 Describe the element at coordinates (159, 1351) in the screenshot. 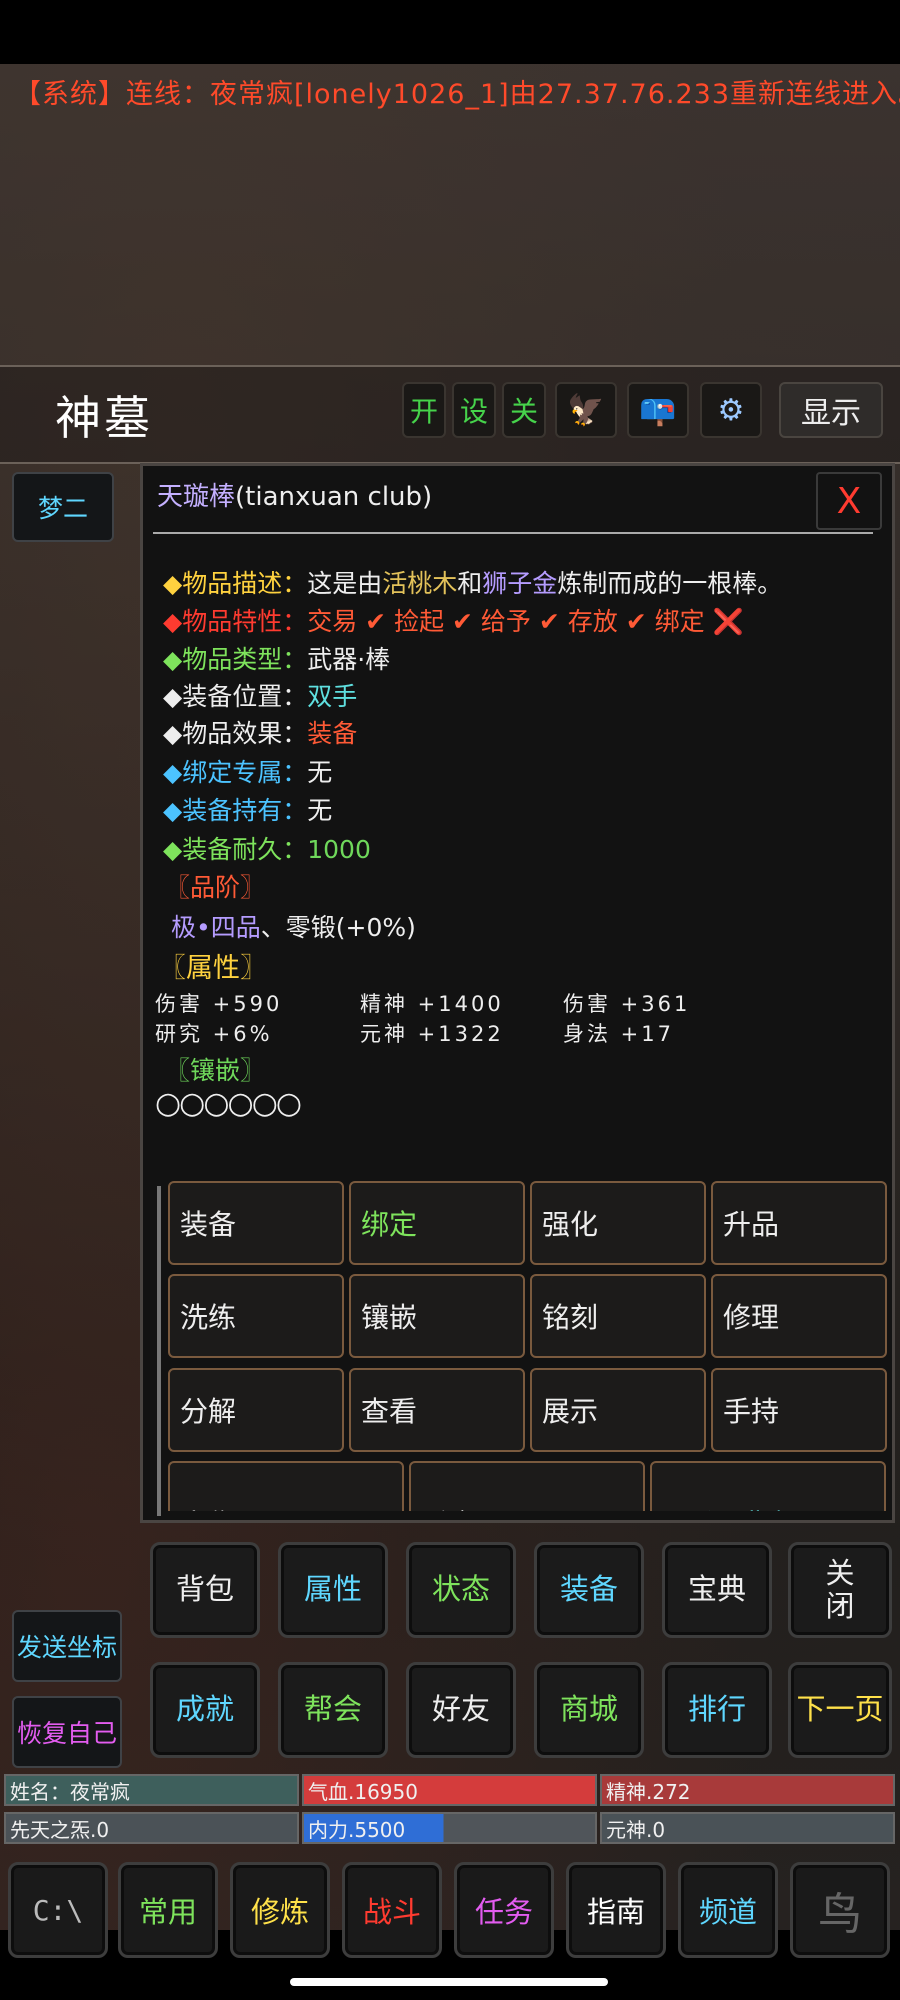

I see `scrollbar` at that location.